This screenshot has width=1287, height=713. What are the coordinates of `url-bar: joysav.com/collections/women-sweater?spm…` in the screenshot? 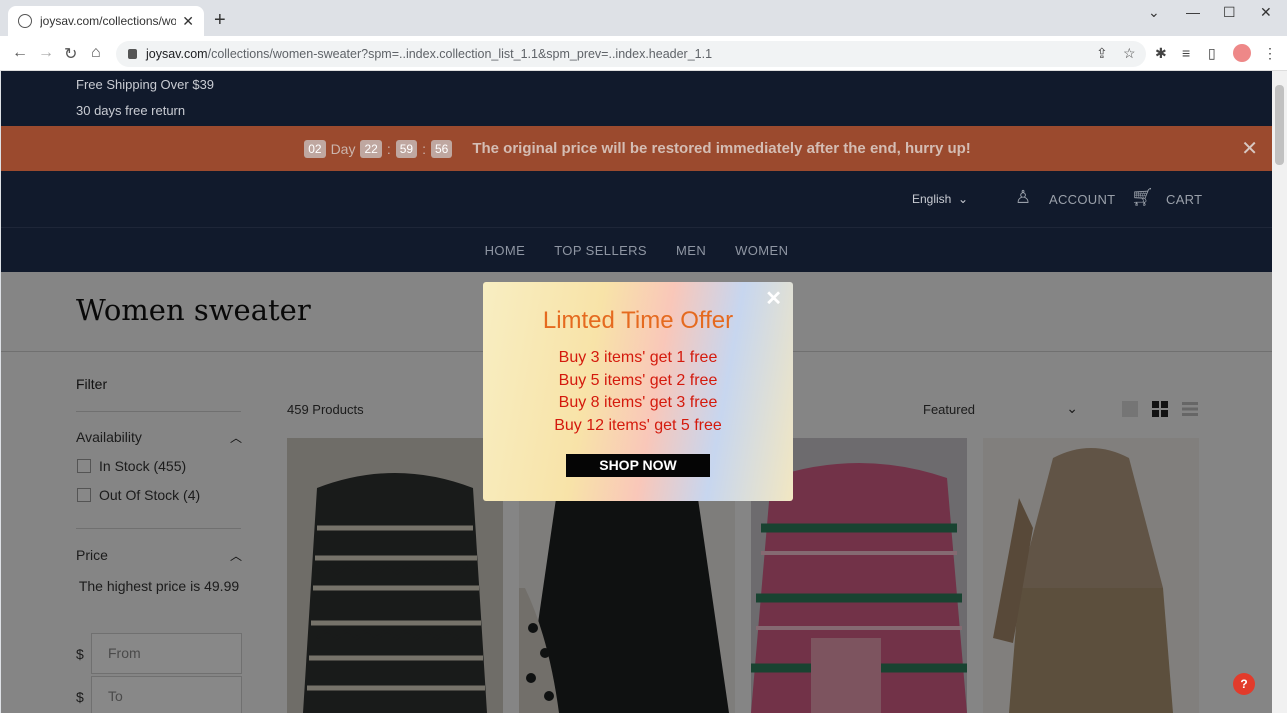 It's located at (631, 54).